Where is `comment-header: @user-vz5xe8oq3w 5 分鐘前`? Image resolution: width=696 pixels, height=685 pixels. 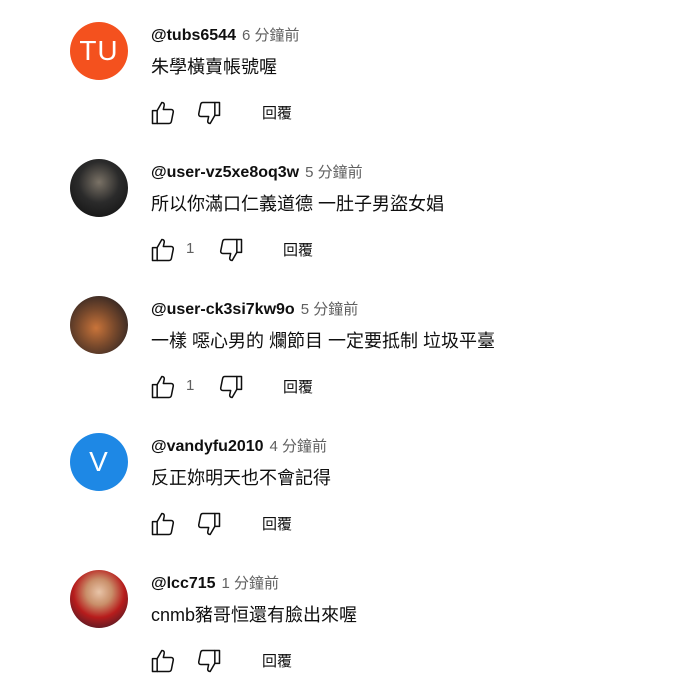 comment-header: @user-vz5xe8oq3w 5 分鐘前 is located at coordinates (257, 171).